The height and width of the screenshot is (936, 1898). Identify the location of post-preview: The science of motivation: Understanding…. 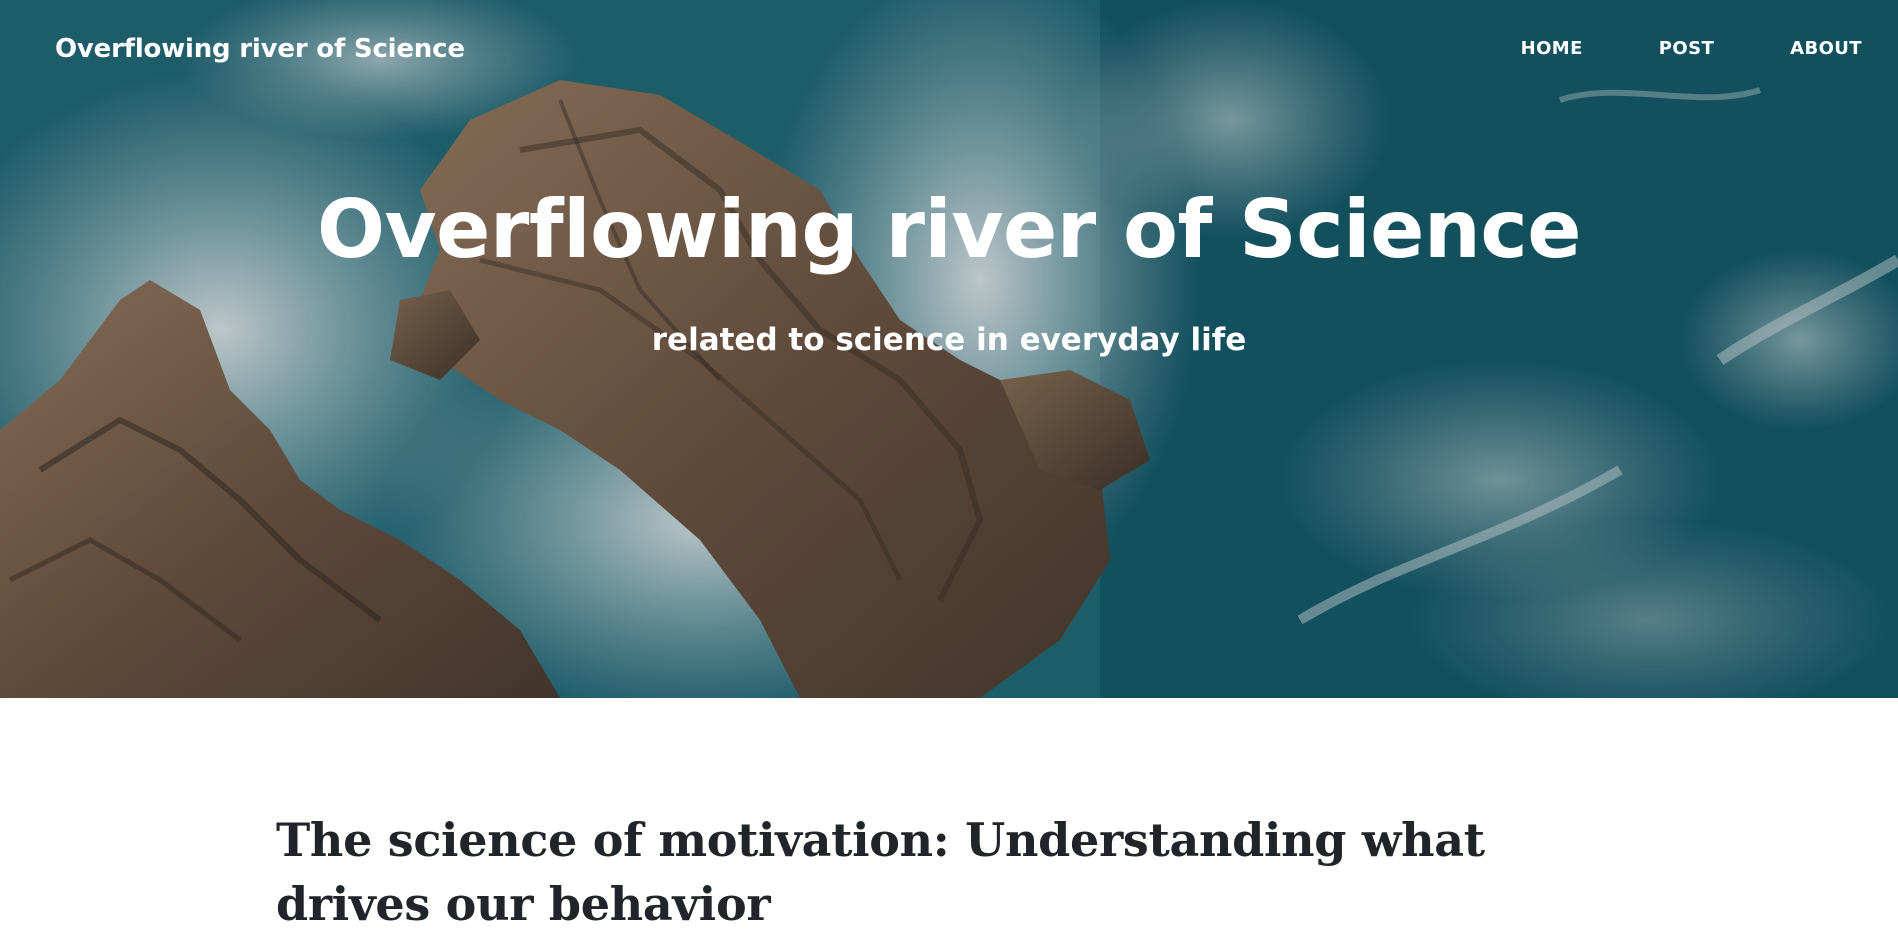
(941, 872).